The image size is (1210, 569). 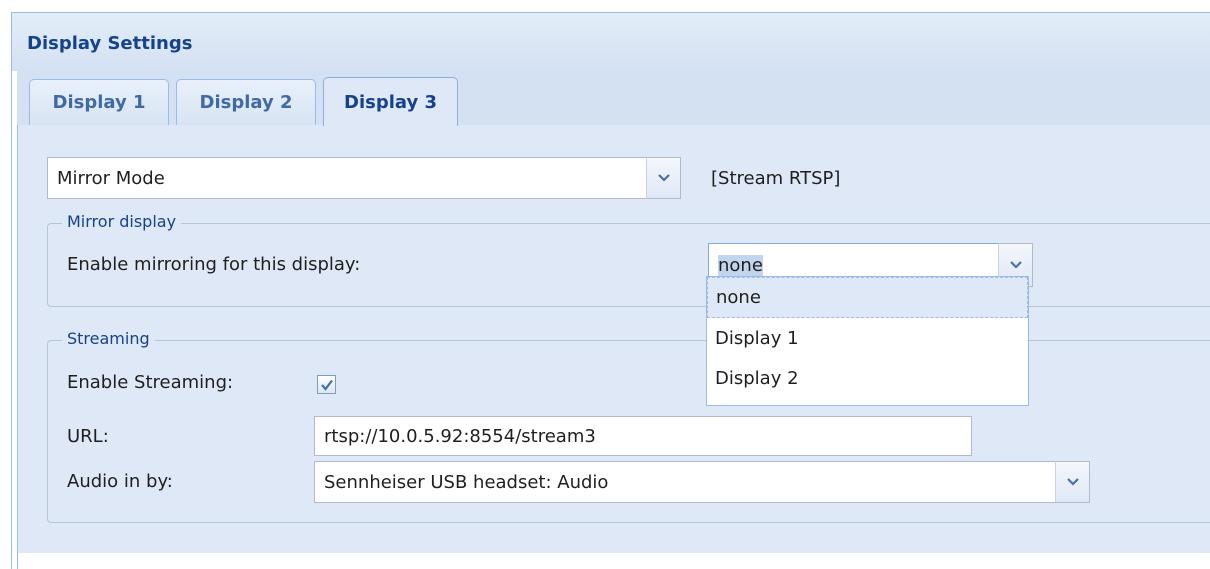 I want to click on mirror-option-none: none, so click(x=867, y=297).